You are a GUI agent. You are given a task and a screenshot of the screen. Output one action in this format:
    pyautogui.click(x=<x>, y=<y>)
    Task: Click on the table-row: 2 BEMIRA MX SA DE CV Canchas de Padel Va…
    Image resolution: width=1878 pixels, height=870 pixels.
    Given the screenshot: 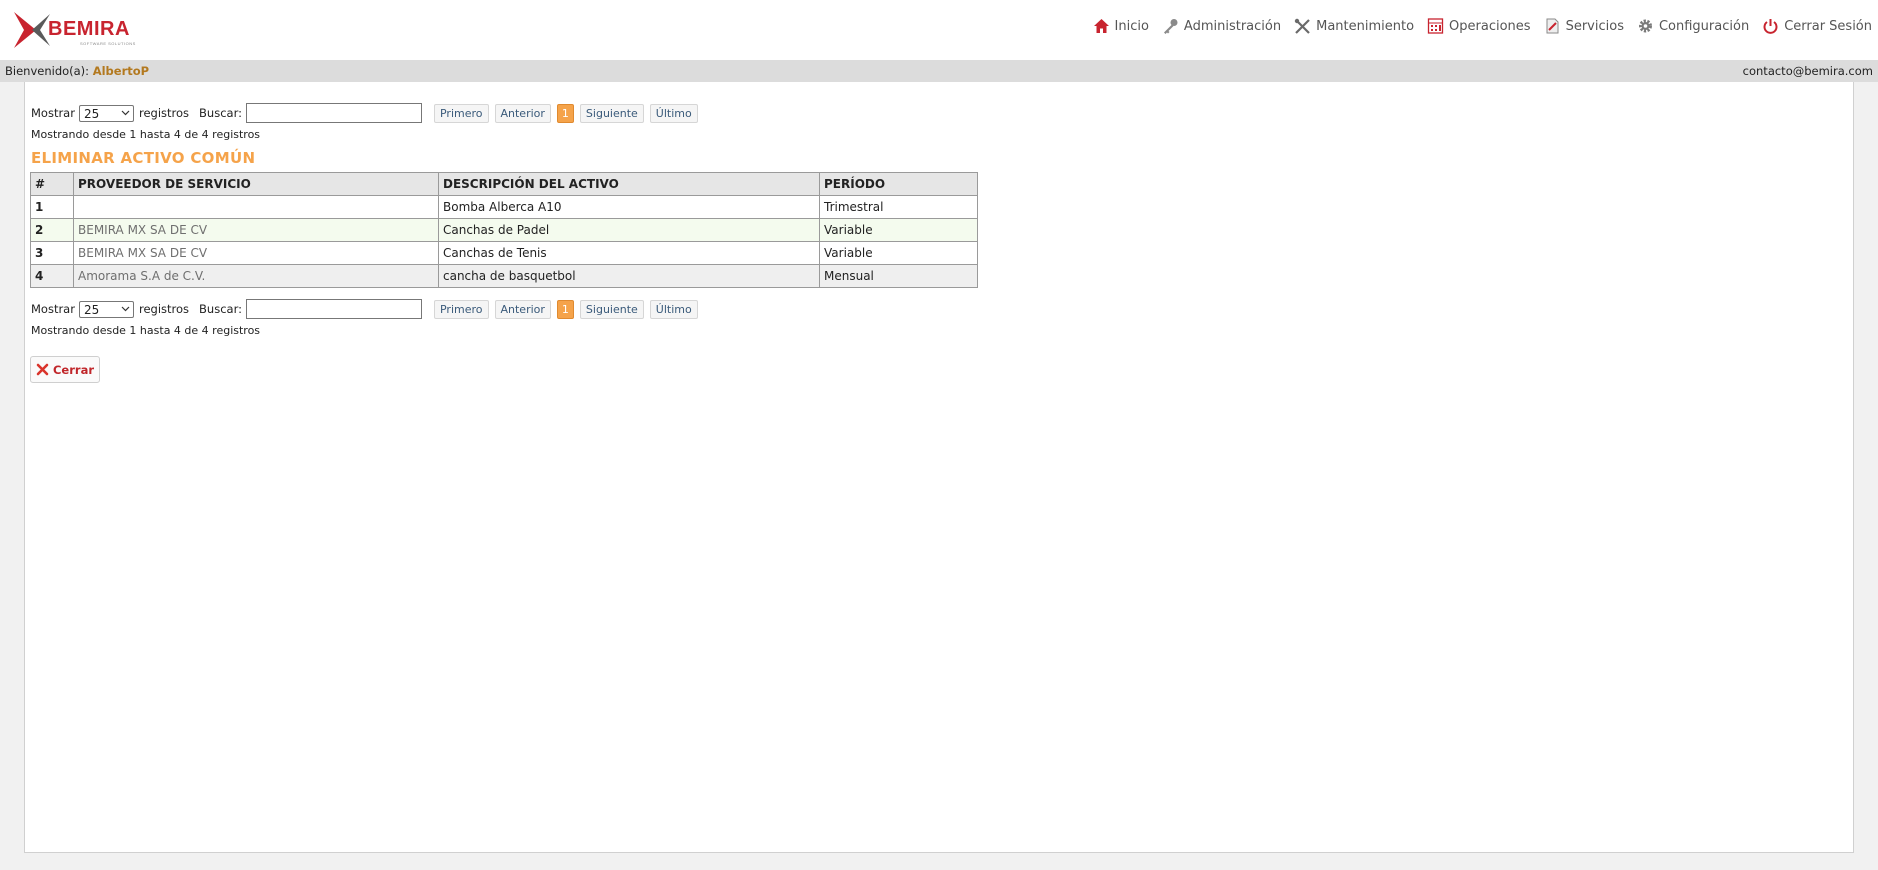 What is the action you would take?
    pyautogui.click(x=504, y=230)
    